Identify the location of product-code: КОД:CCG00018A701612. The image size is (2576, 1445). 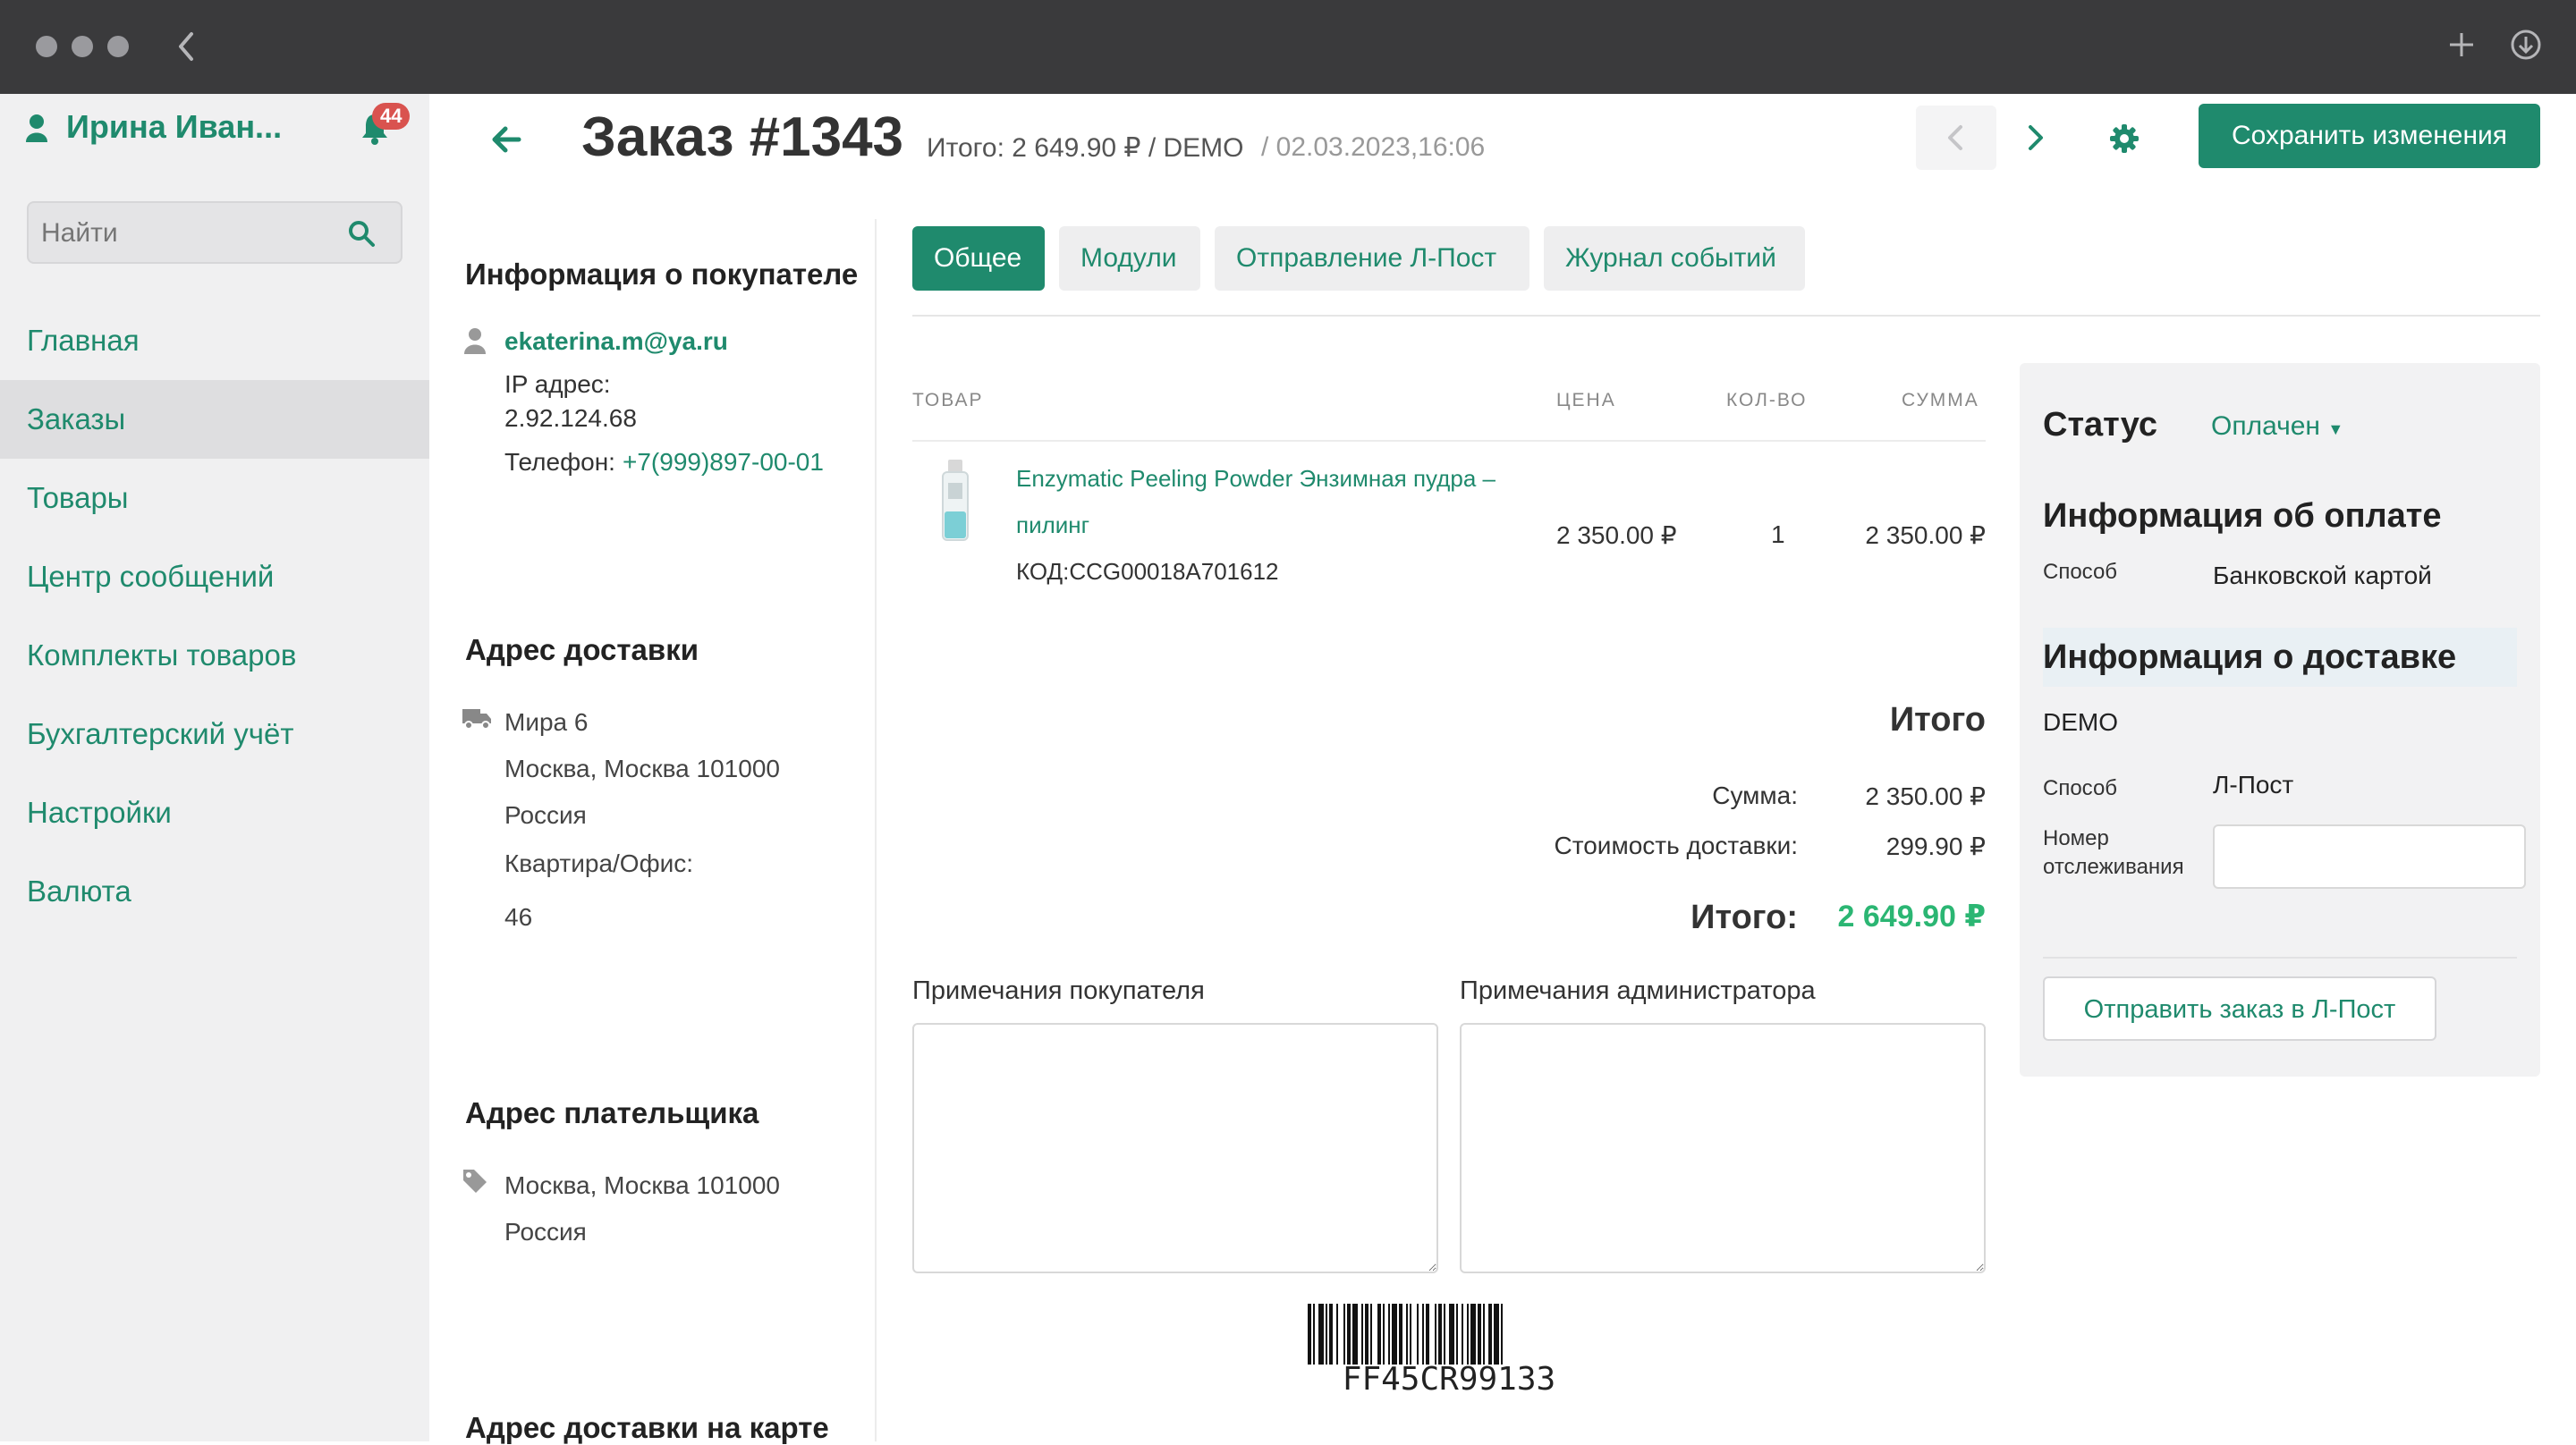
(1147, 571).